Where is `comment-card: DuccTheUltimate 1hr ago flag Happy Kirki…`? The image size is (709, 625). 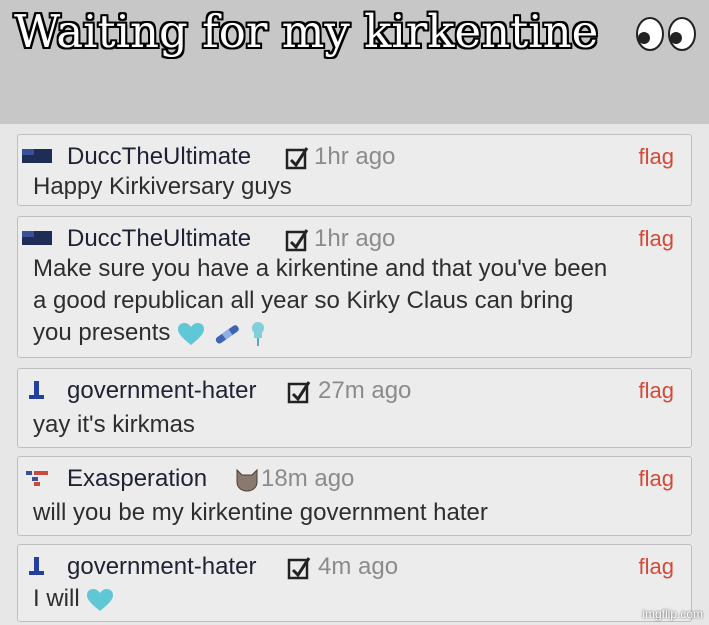
comment-card: DuccTheUltimate 1hr ago flag Happy Kirki… is located at coordinates (354, 170).